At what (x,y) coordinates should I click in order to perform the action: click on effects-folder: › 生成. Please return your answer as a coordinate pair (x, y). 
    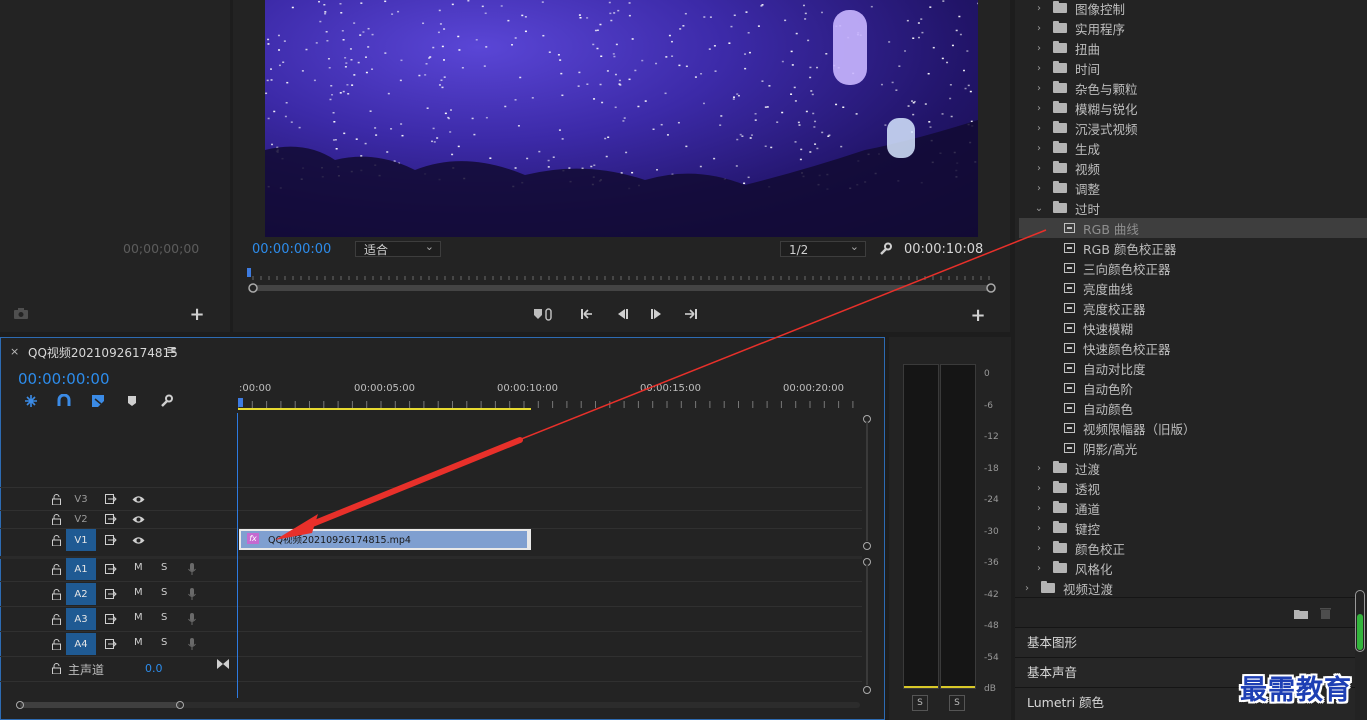
    Looking at the image, I should click on (1191, 148).